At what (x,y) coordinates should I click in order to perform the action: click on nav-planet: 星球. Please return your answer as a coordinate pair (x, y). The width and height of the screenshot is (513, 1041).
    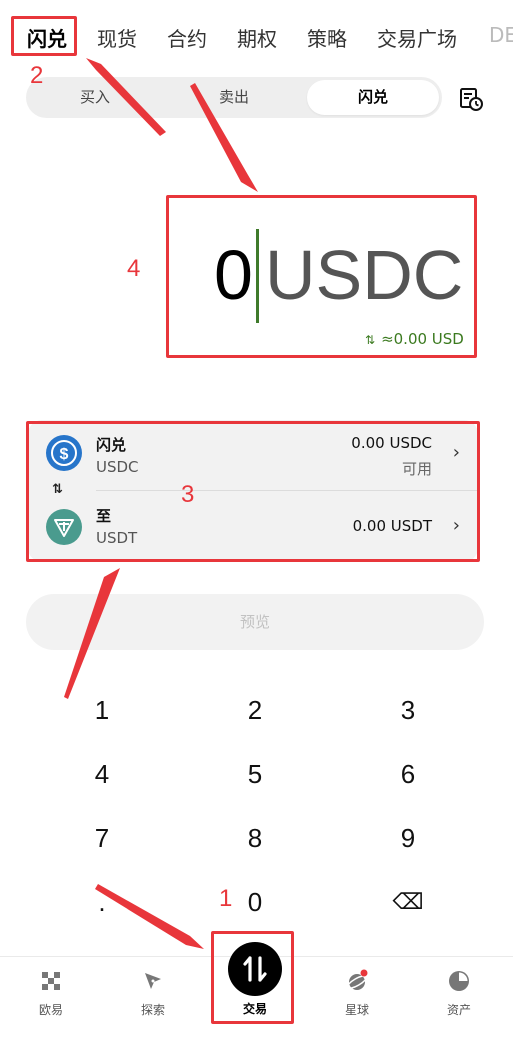
    Looking at the image, I should click on (357, 999).